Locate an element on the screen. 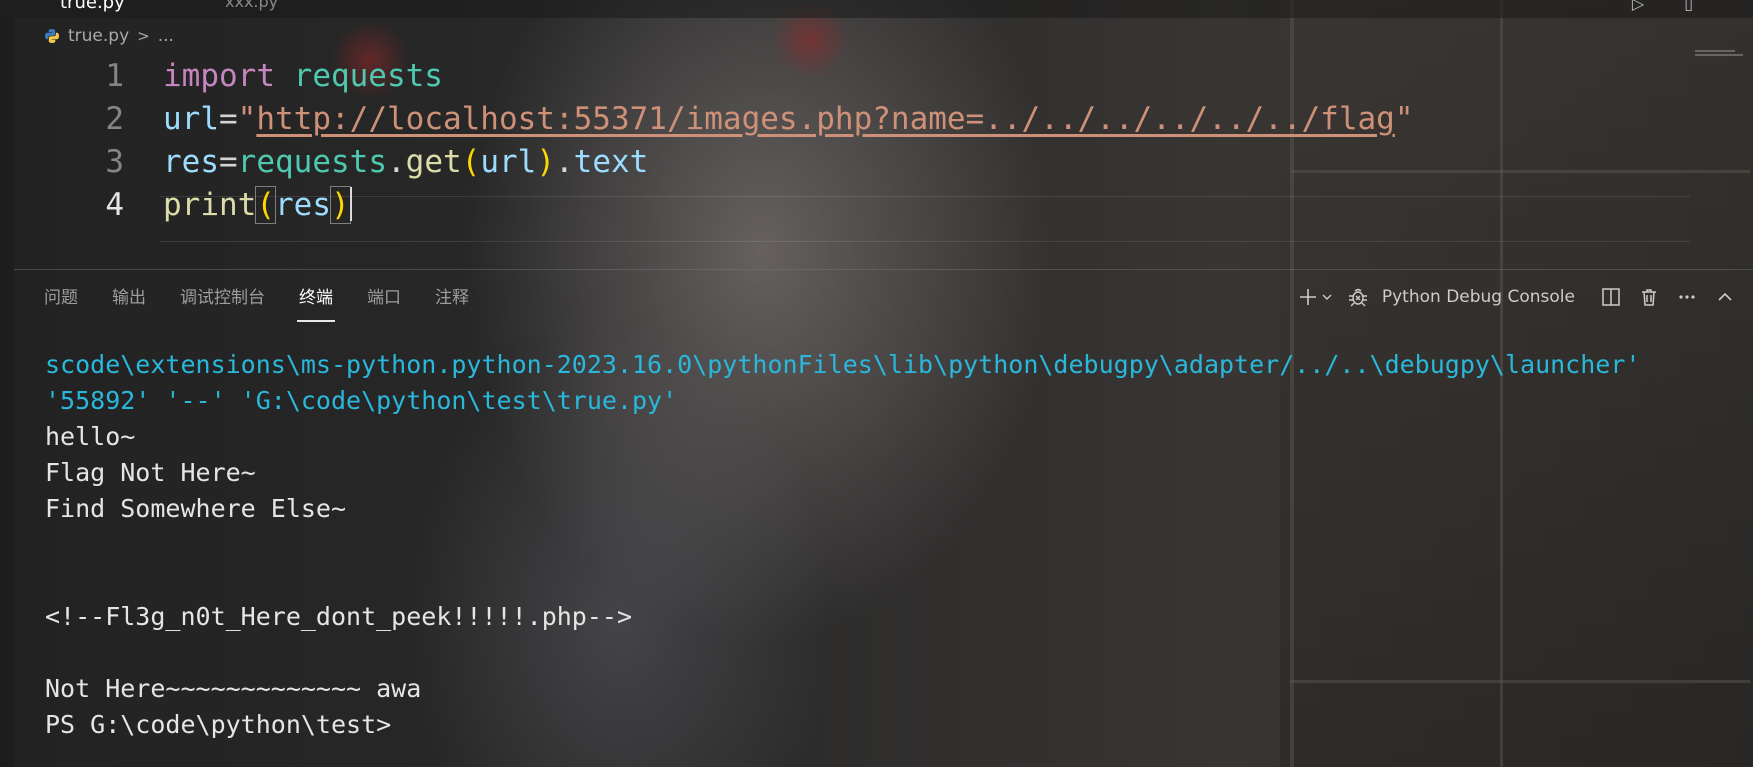  terminal-line: Find Somewhere Else~ is located at coordinates (196, 508).